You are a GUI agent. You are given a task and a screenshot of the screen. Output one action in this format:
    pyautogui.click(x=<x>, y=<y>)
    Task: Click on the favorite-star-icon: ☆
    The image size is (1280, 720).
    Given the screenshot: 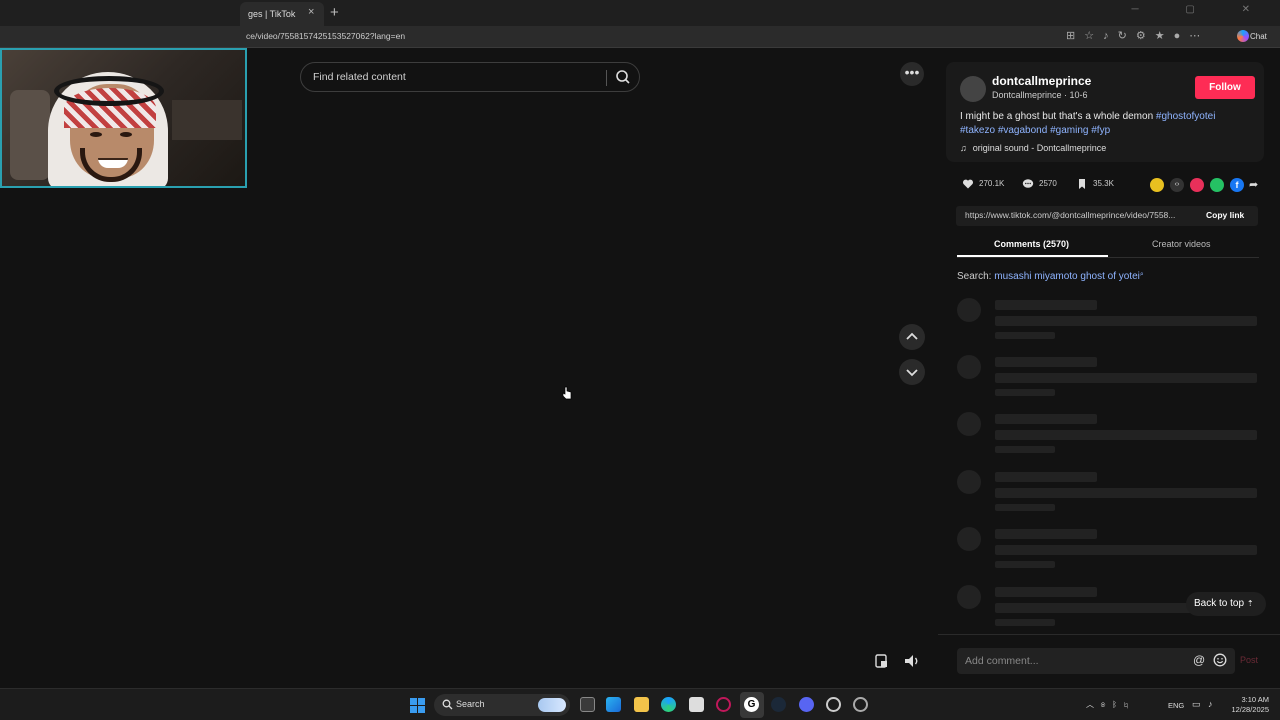 What is the action you would take?
    pyautogui.click(x=1093, y=36)
    